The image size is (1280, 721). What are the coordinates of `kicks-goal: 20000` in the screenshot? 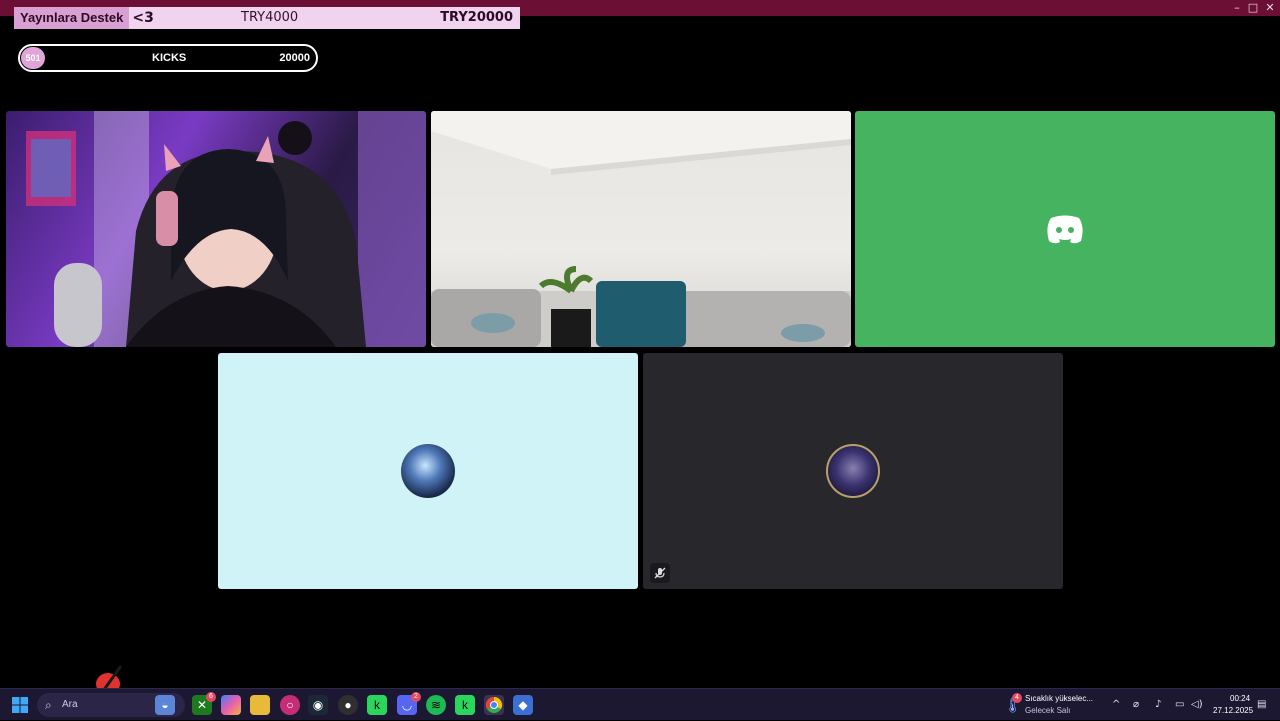 It's located at (294, 58).